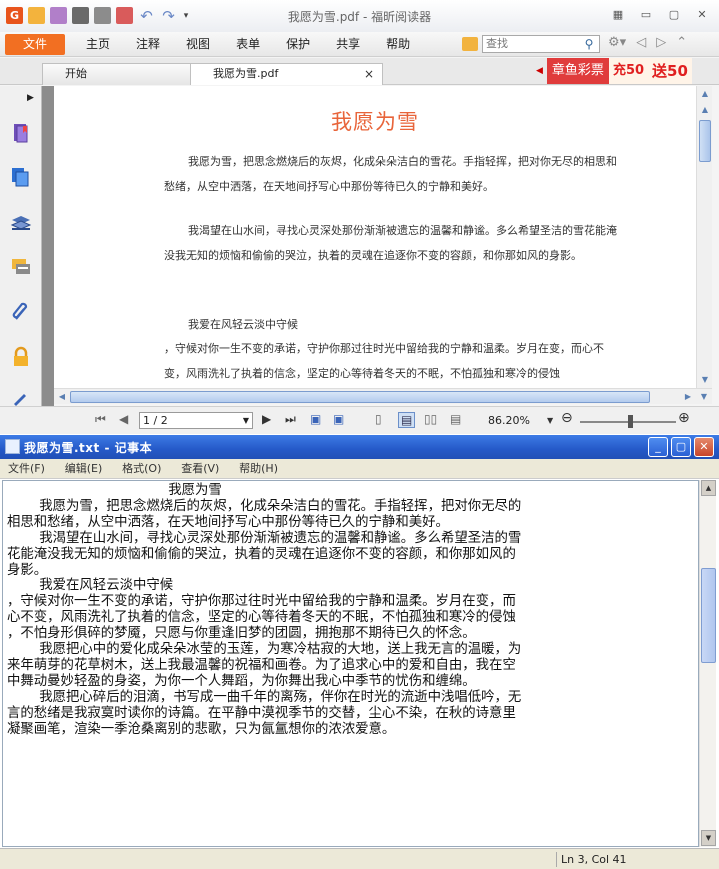  Describe the element at coordinates (264, 650) in the screenshot. I see `text-line: 我愿把心中的爱化成朵朵冰莹的玉莲，为寒冷枯寂的大地，送上我无言的温暖，为` at that location.